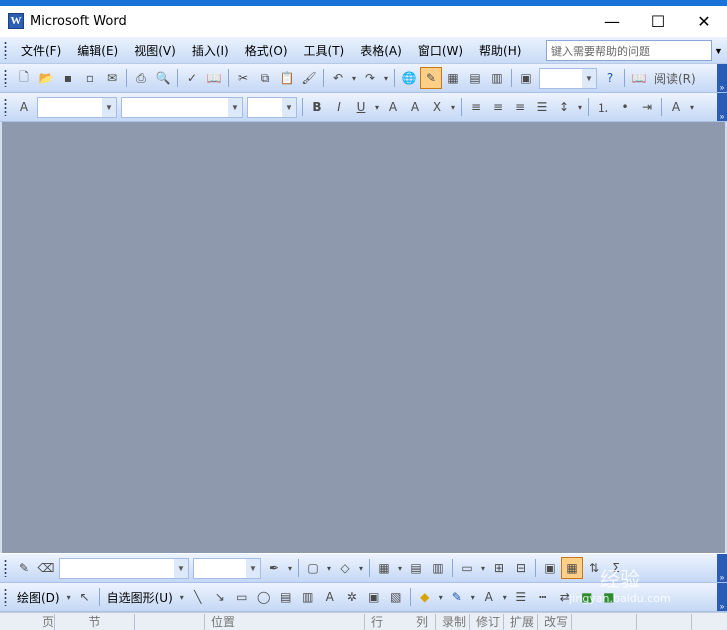 The width and height of the screenshot is (727, 630). What do you see at coordinates (214, 78) in the screenshot?
I see `research-icon: 📖` at bounding box center [214, 78].